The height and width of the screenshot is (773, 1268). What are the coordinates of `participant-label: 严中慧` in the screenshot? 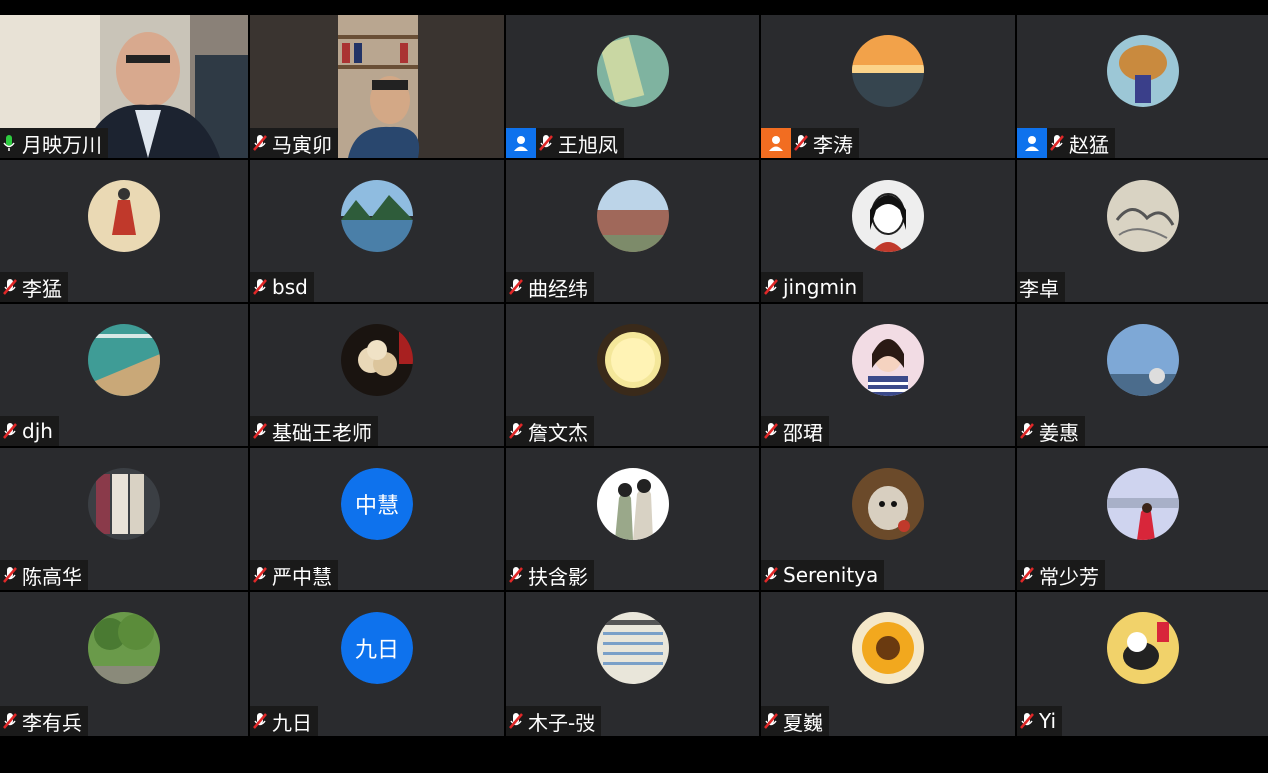 It's located at (294, 575).